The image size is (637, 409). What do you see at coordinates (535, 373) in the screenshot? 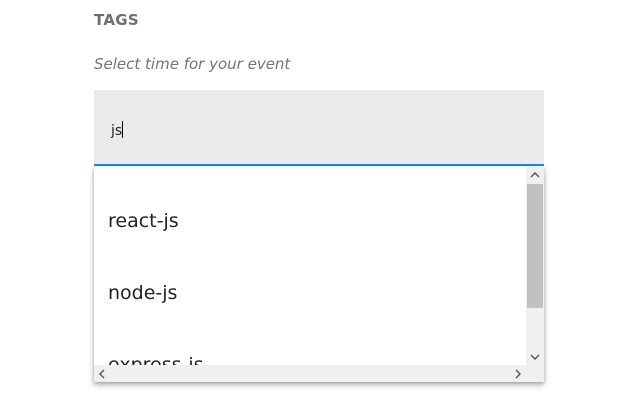
I see `scrollbar-corner` at bounding box center [535, 373].